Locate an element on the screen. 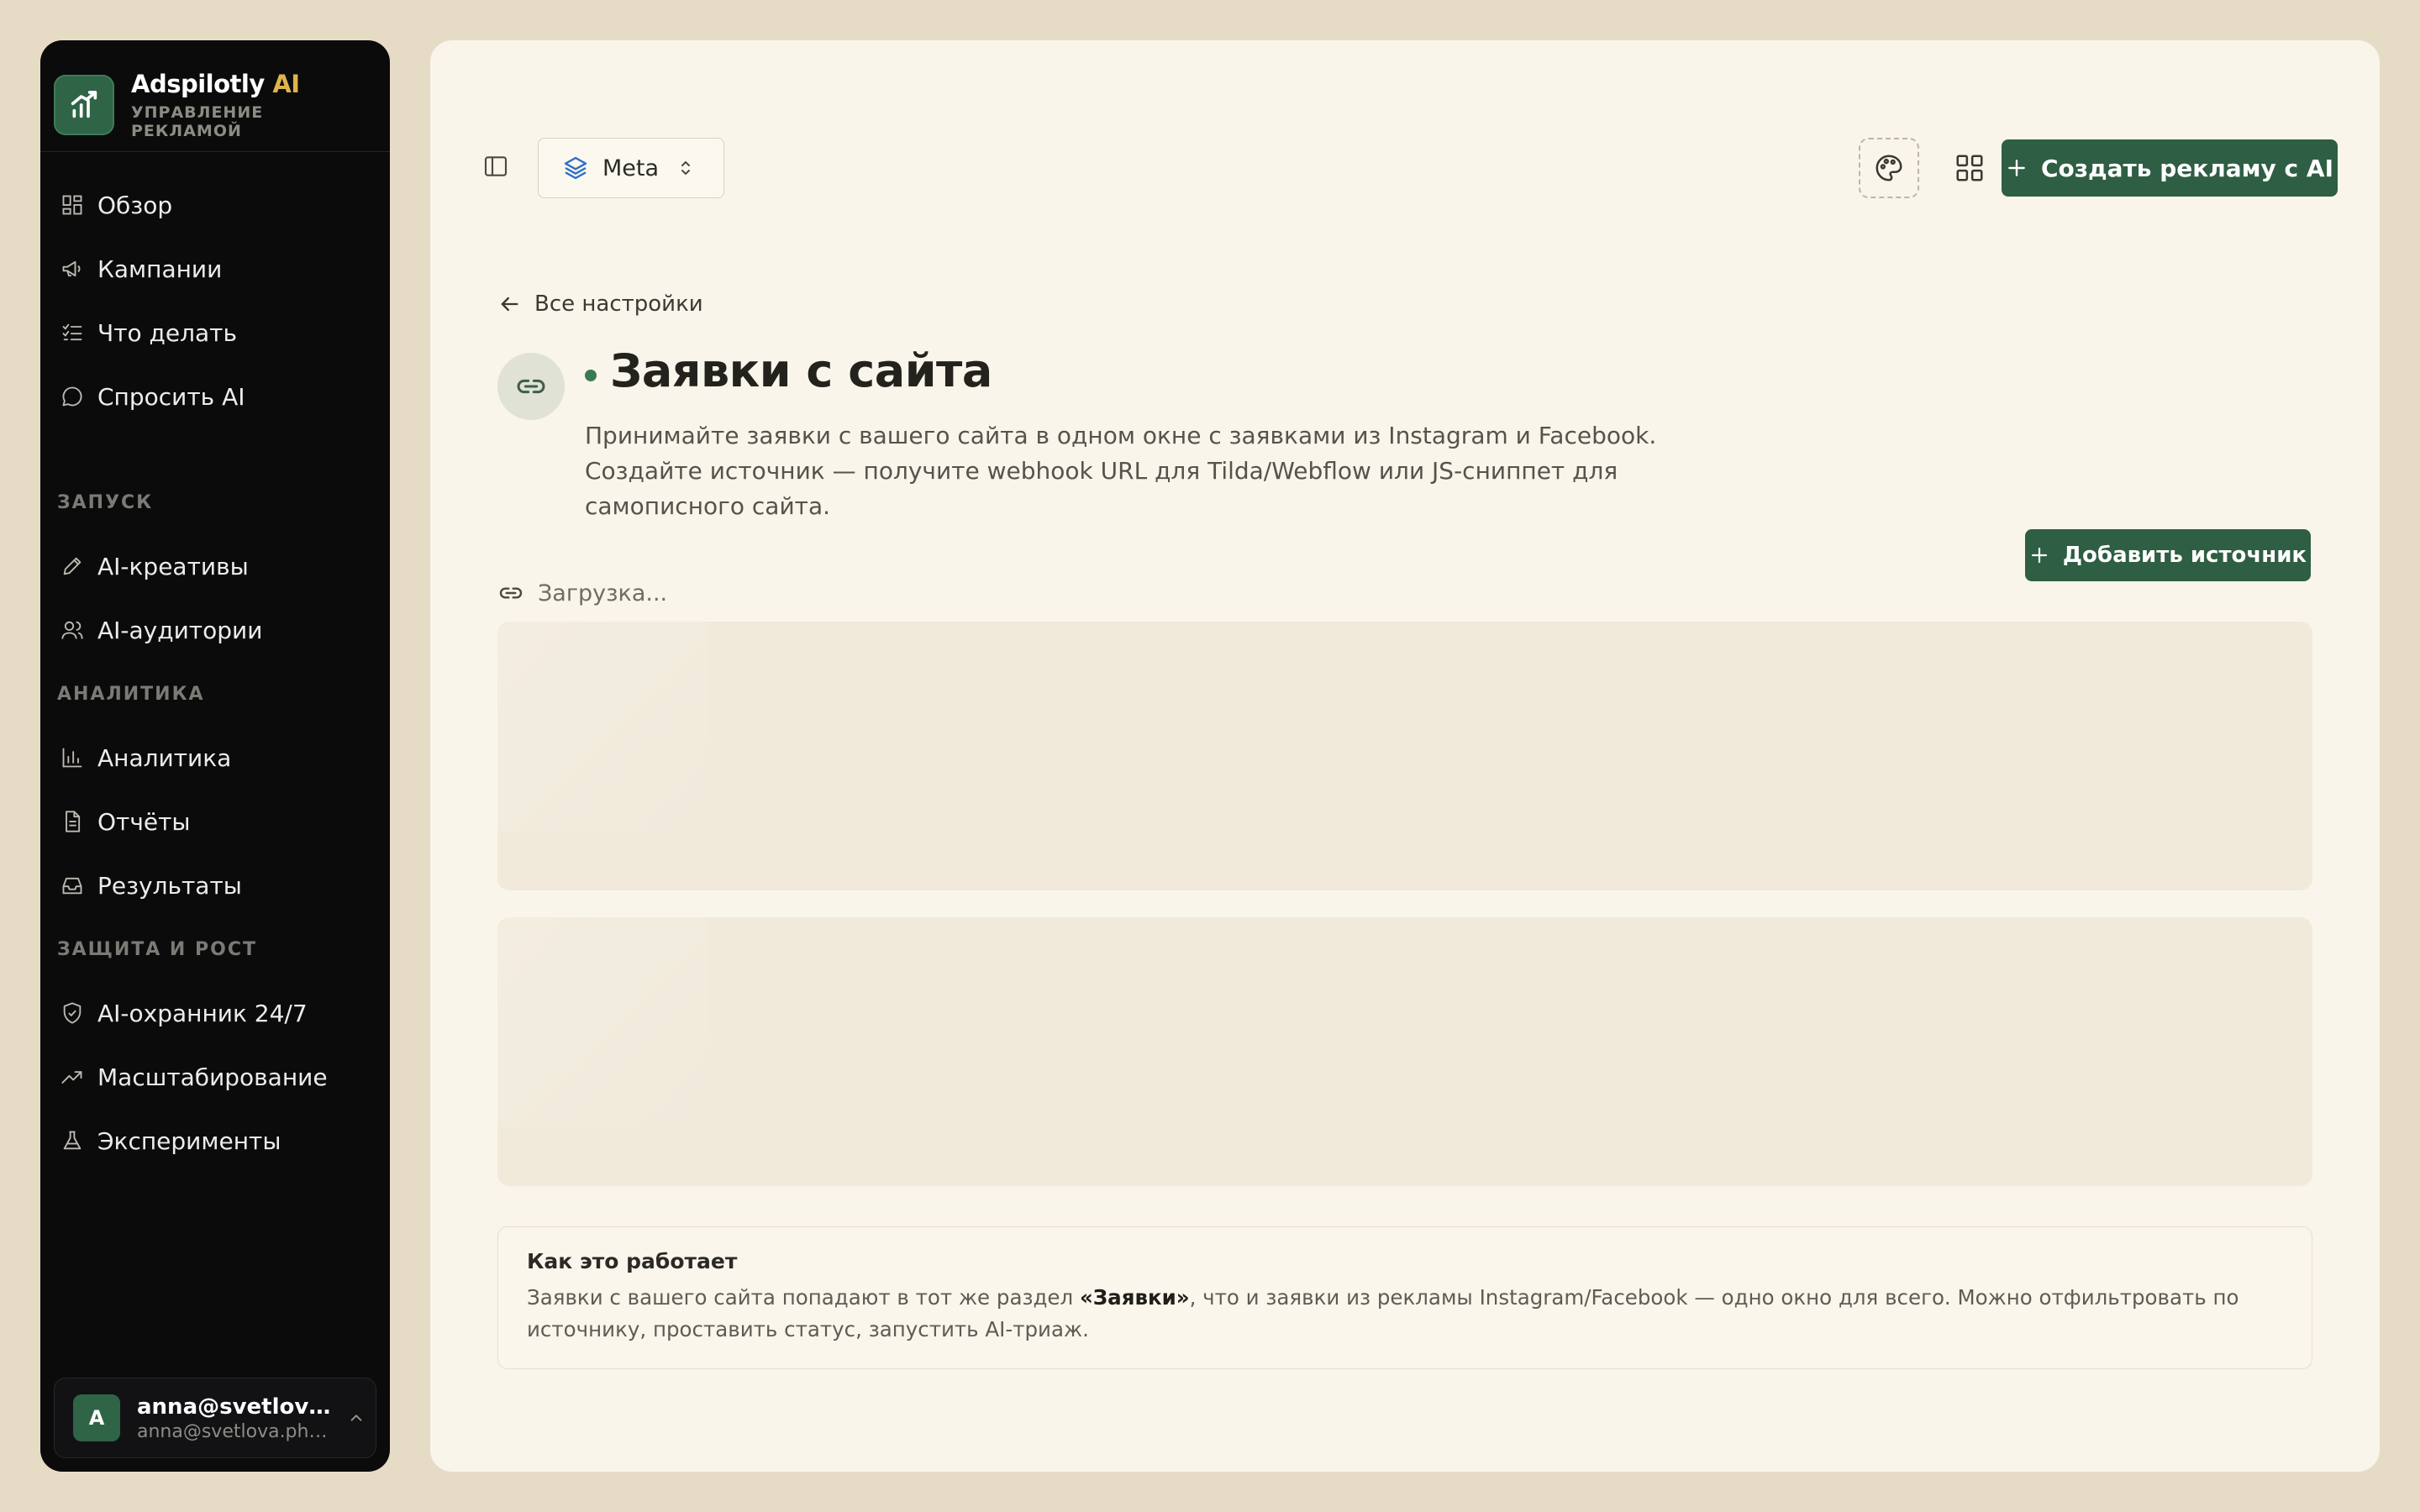 This screenshot has width=2420, height=1512. sidebar-toggle-icon is located at coordinates (496, 166).